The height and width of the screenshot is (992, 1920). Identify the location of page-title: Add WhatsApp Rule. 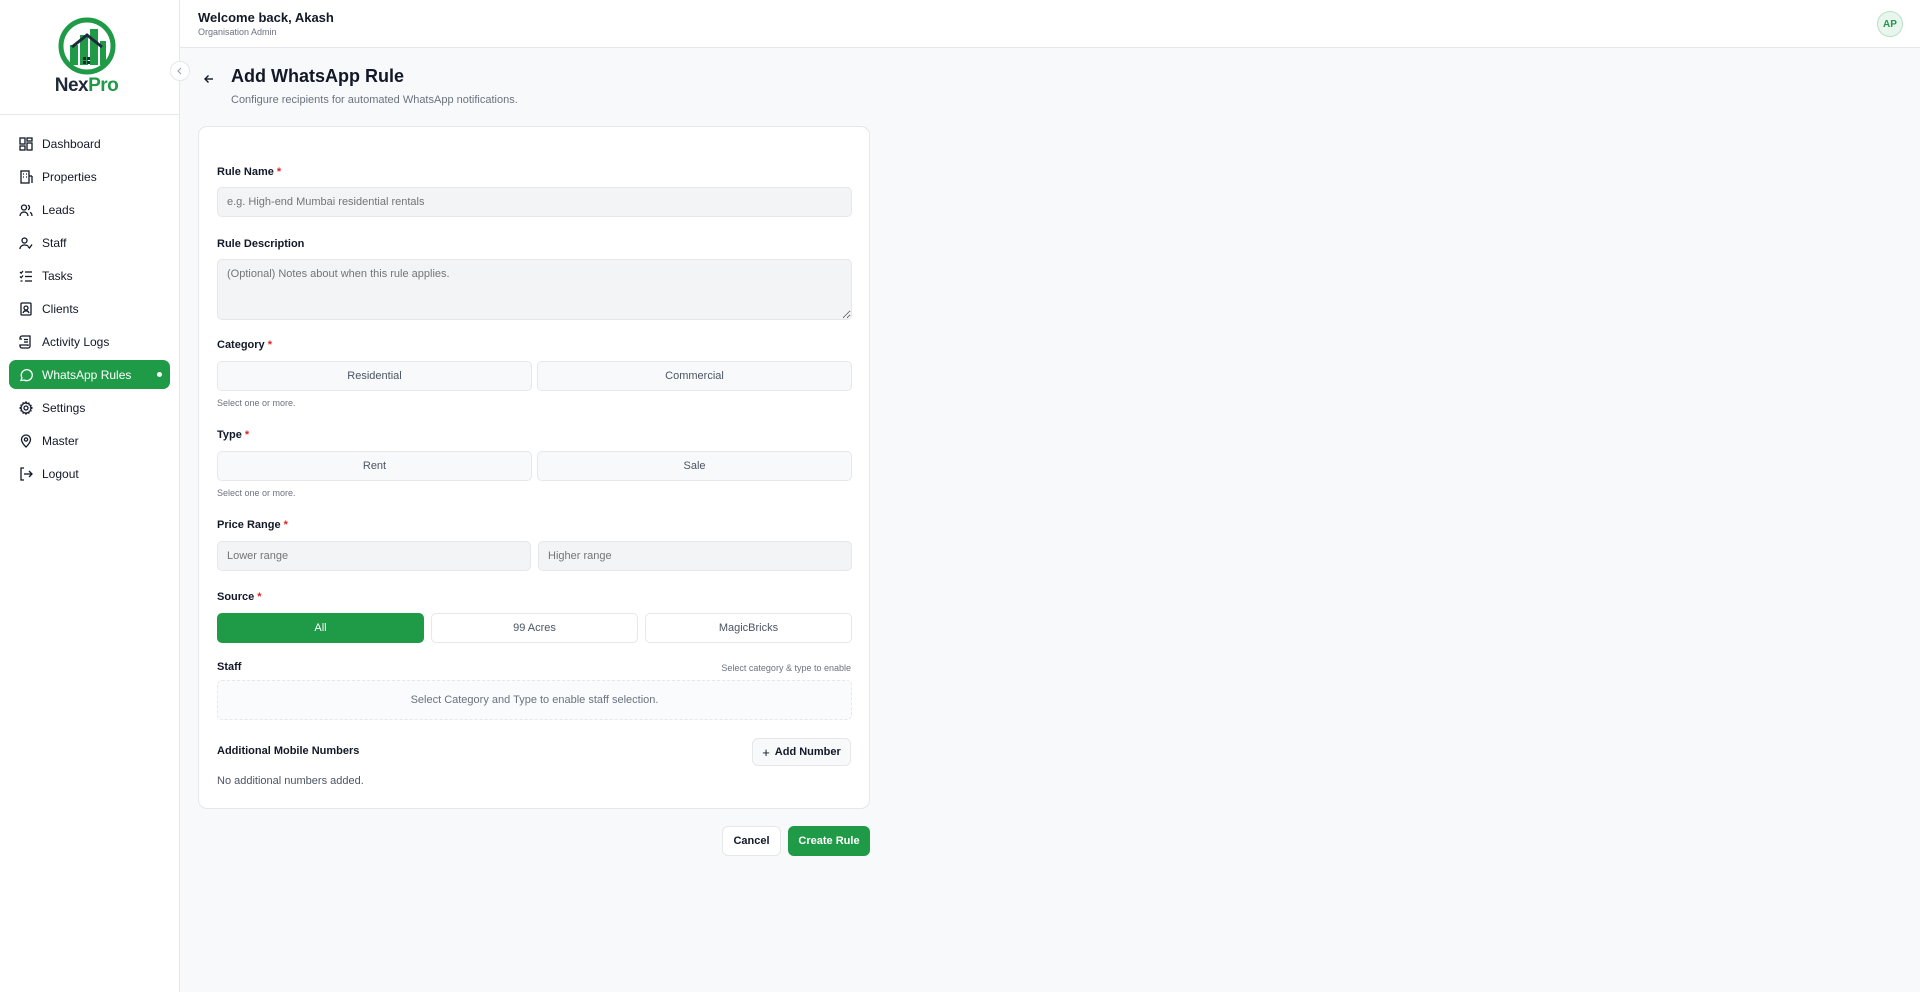
(317, 76).